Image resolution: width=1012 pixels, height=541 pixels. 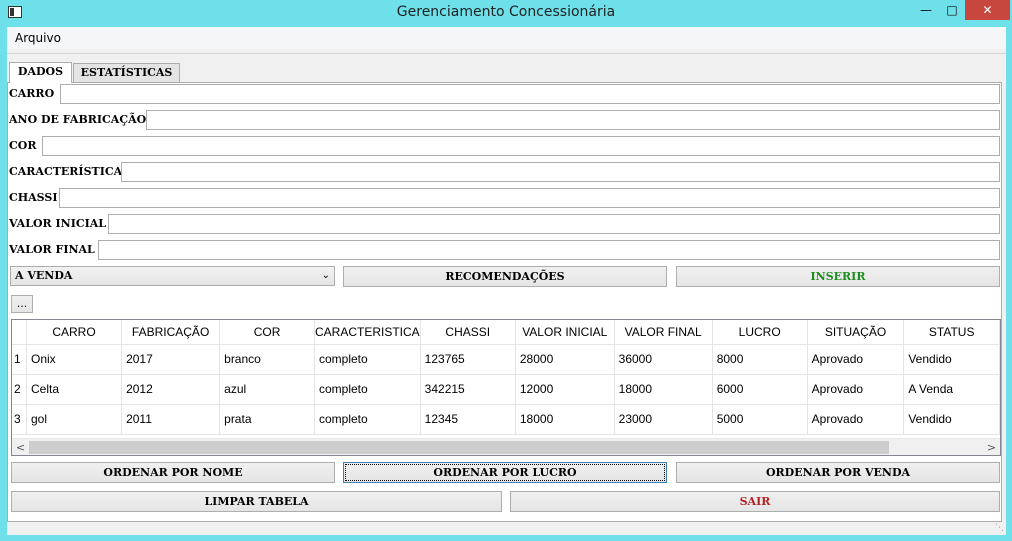 What do you see at coordinates (267, 389) in the screenshot?
I see `table-cell: azul` at bounding box center [267, 389].